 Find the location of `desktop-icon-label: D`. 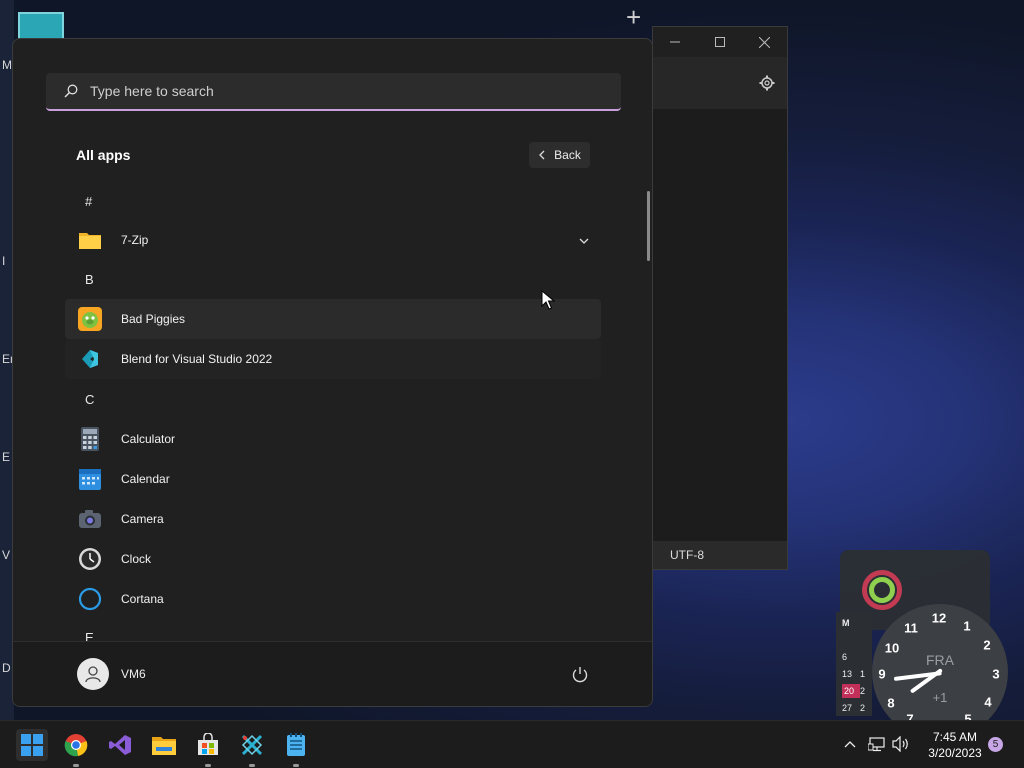

desktop-icon-label: D is located at coordinates (6, 668).